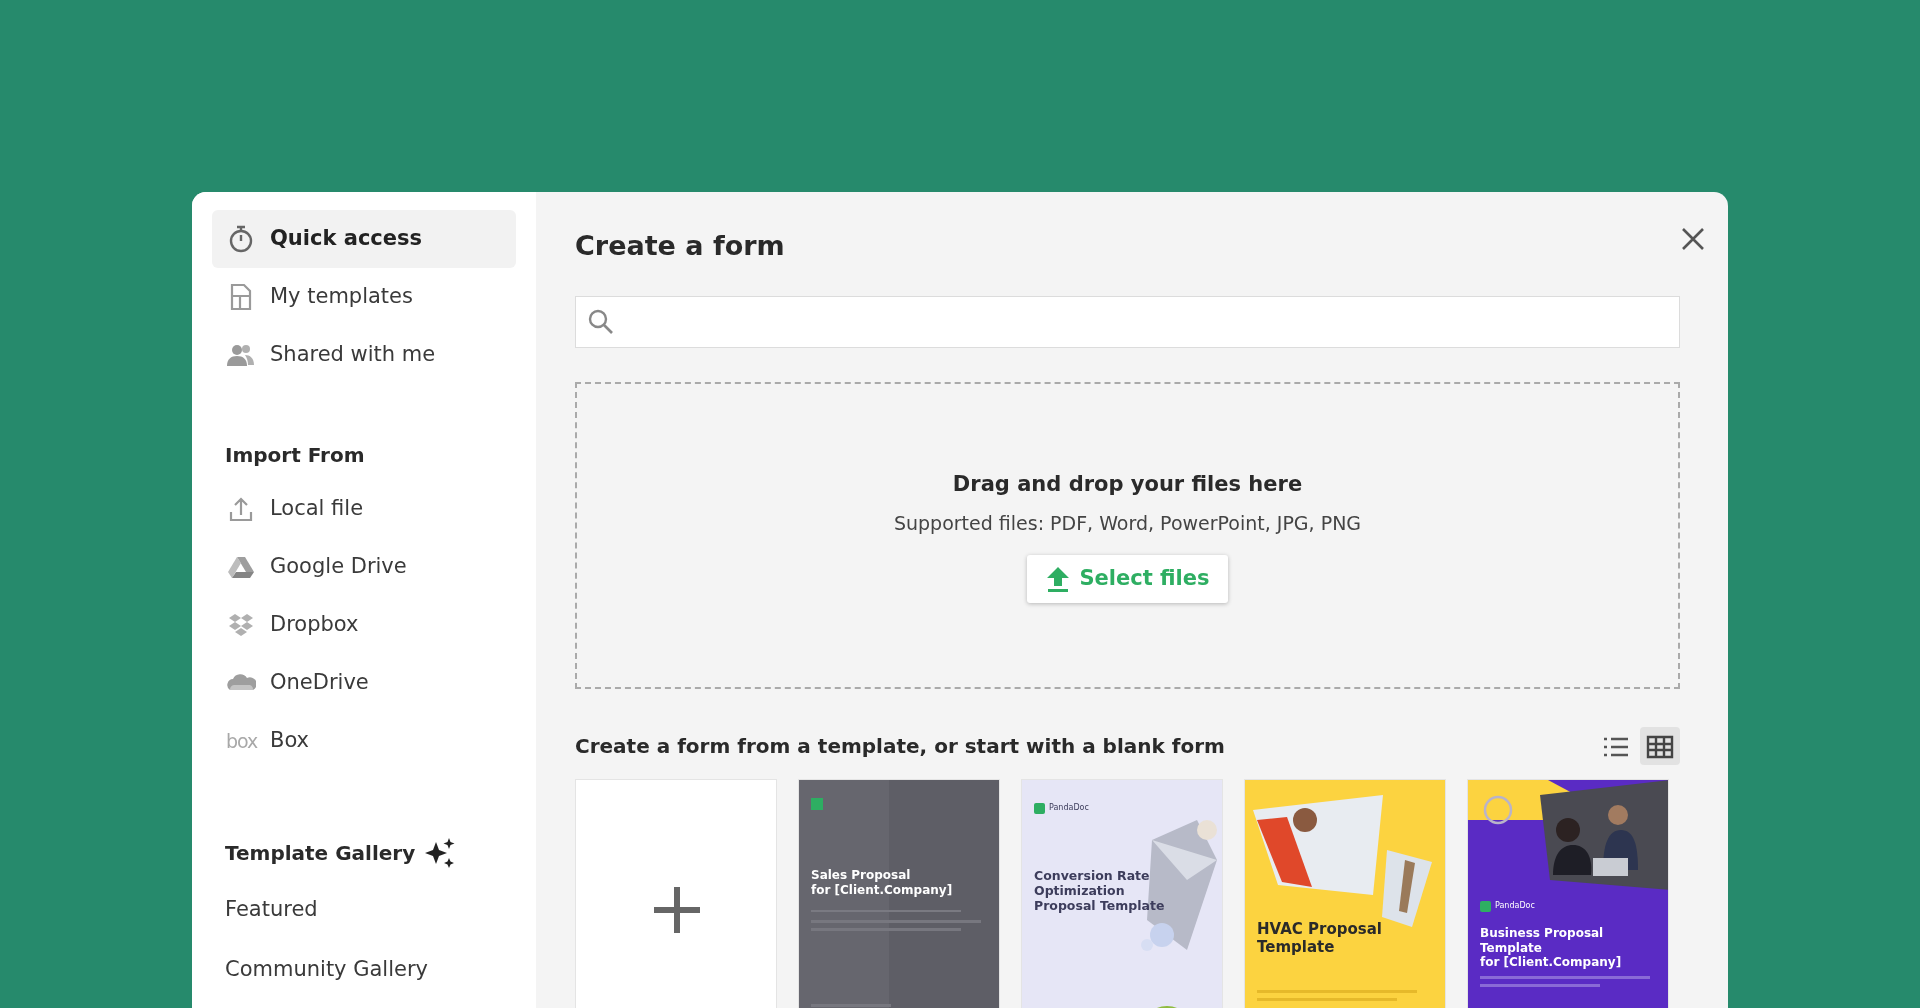  I want to click on template-card: Sales Proposal for [Client.Company], so click(899, 893).